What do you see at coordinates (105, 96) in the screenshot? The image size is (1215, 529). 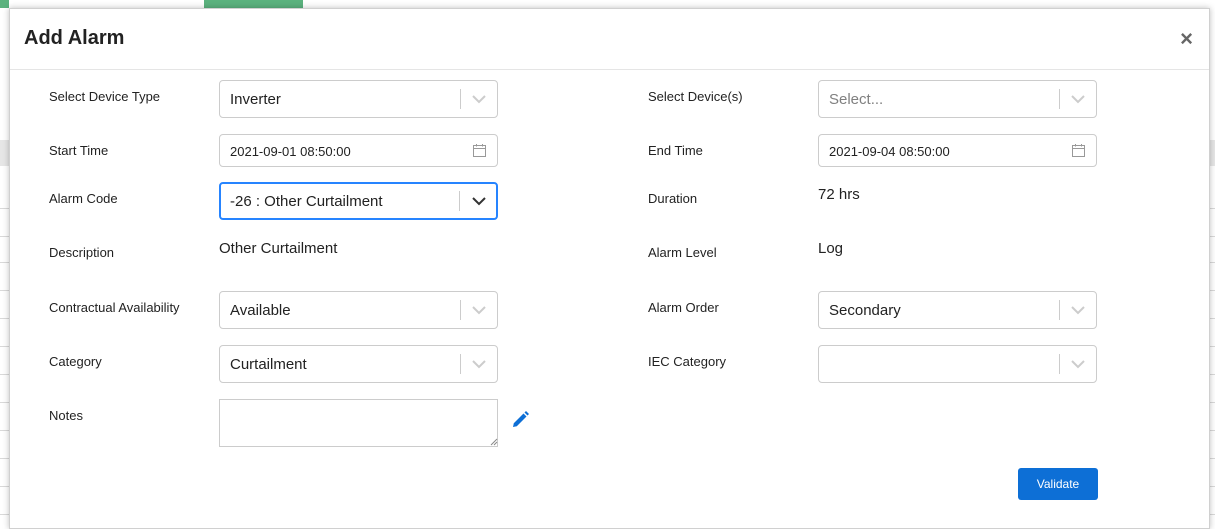 I see `device-type-label: Select Device Type` at bounding box center [105, 96].